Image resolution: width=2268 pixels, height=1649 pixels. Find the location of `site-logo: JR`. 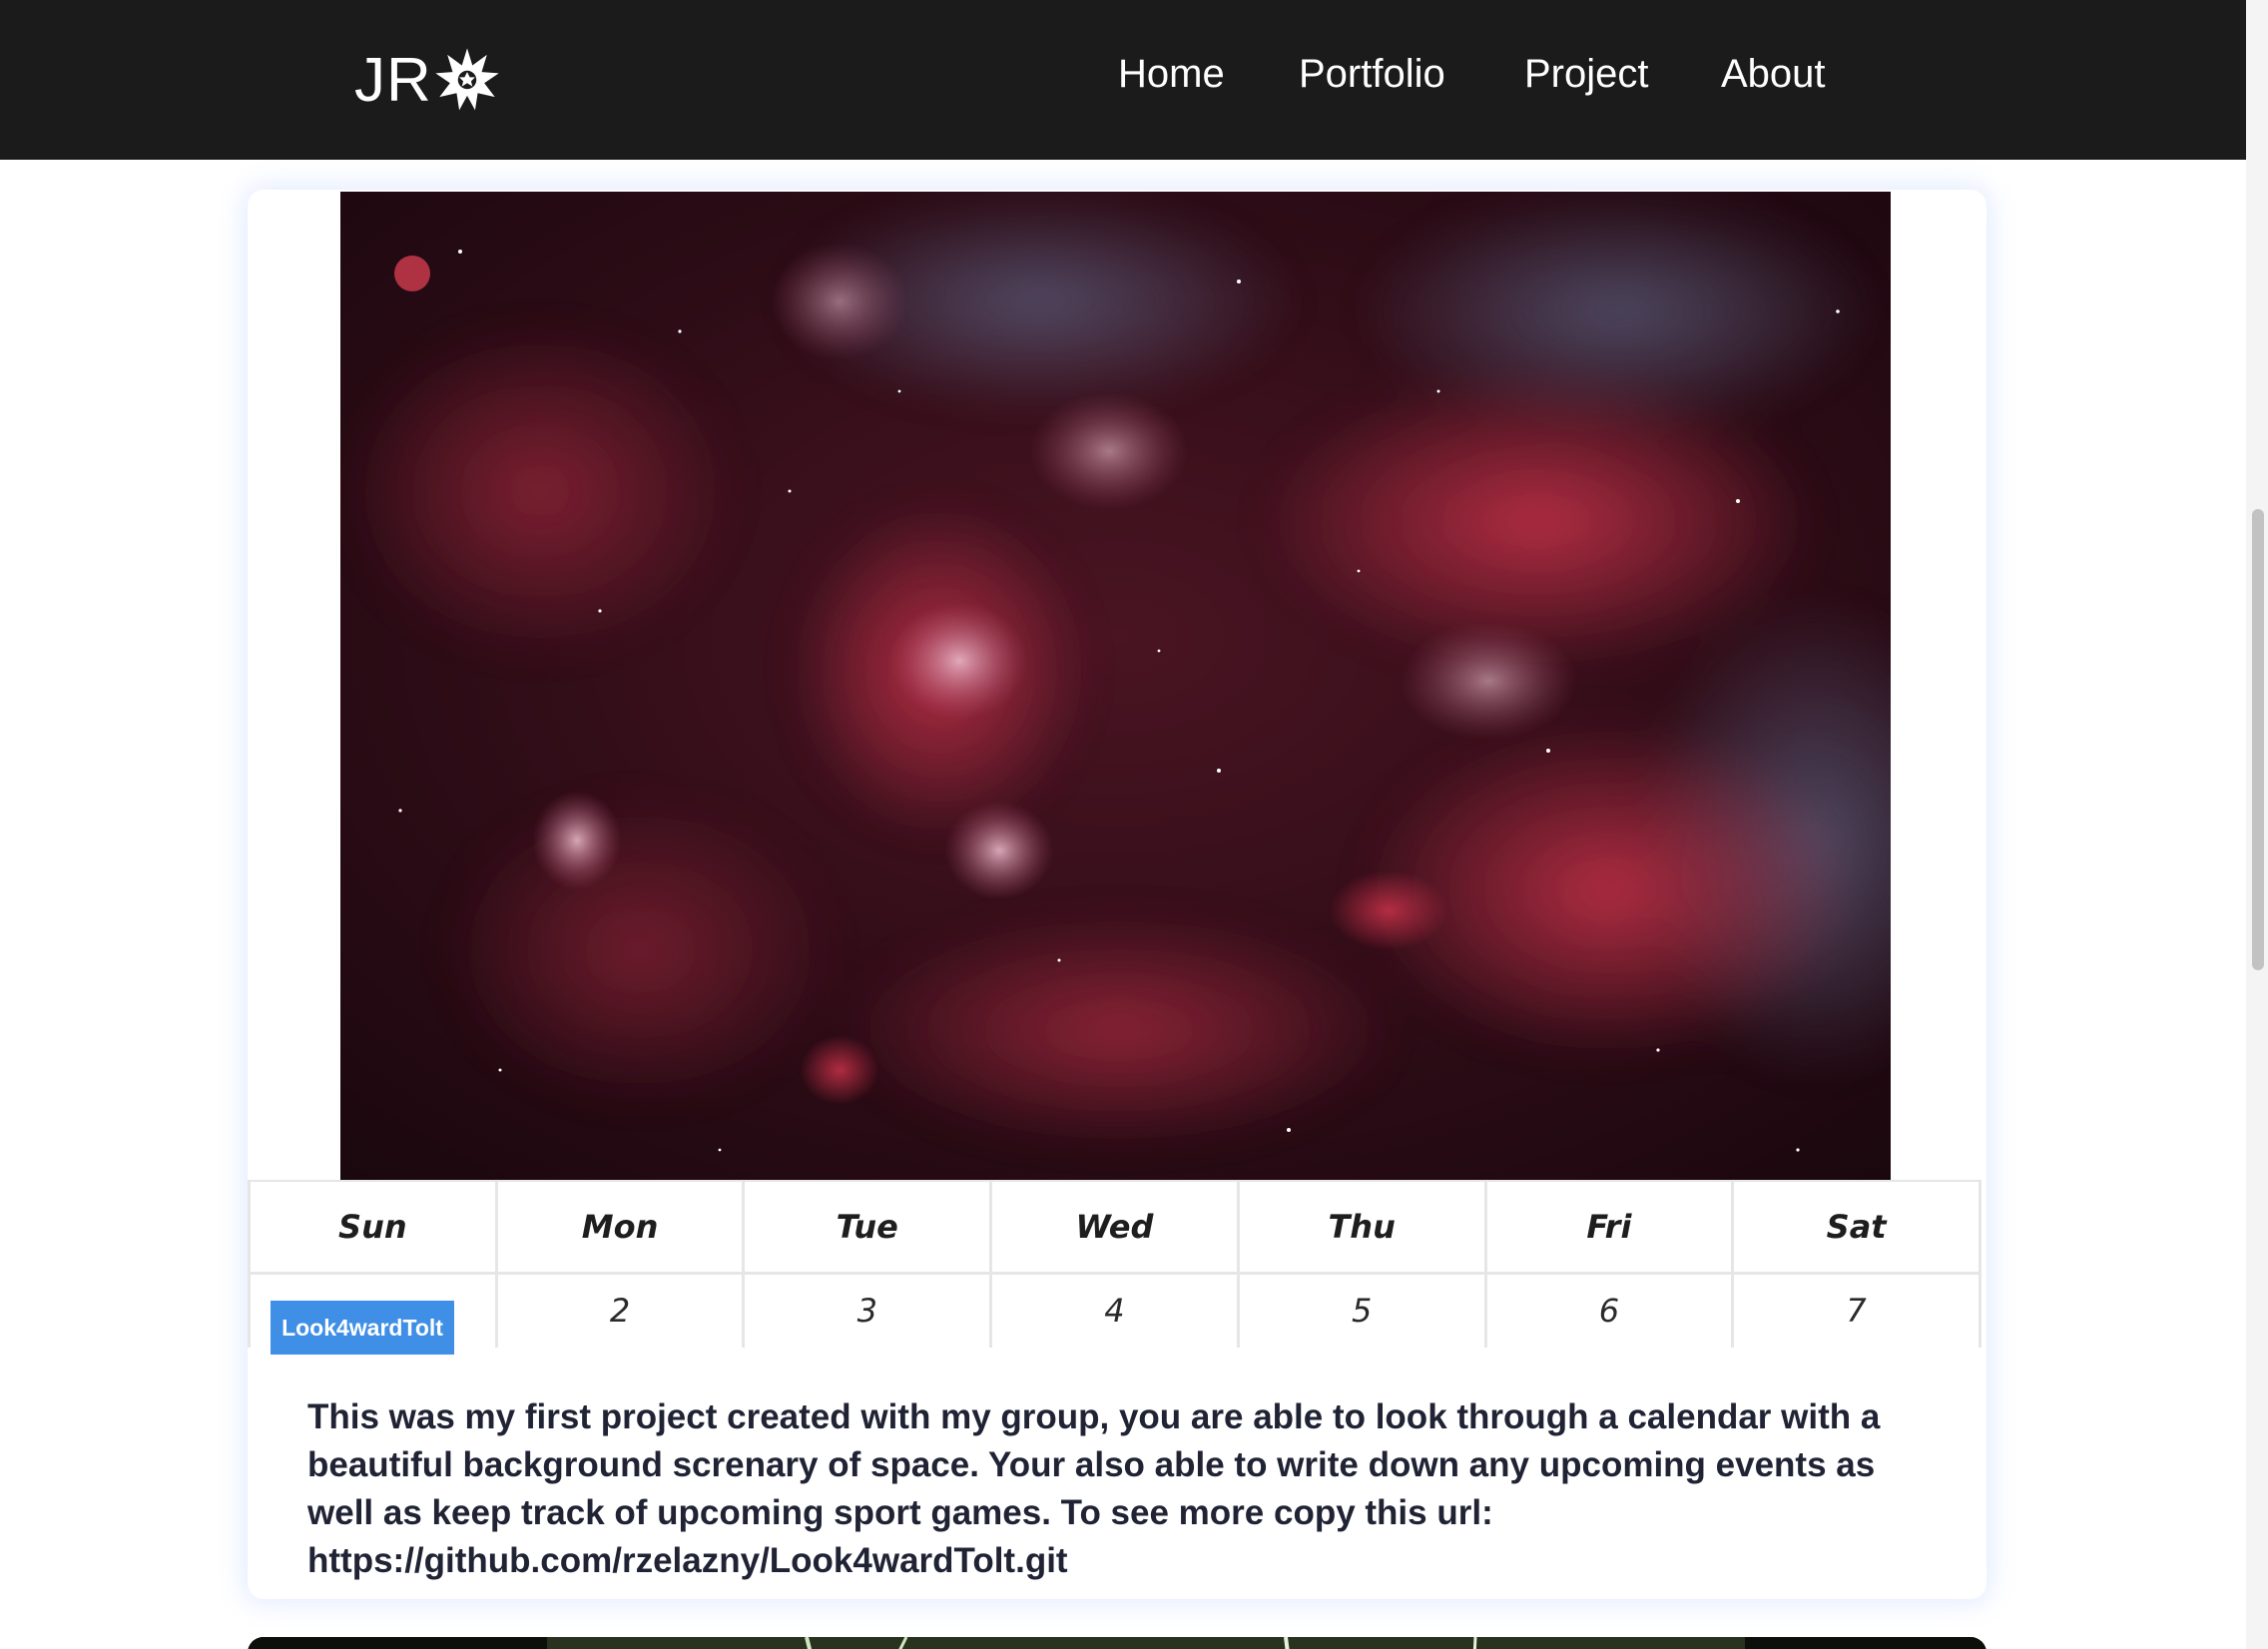

site-logo: JR is located at coordinates (427, 80).